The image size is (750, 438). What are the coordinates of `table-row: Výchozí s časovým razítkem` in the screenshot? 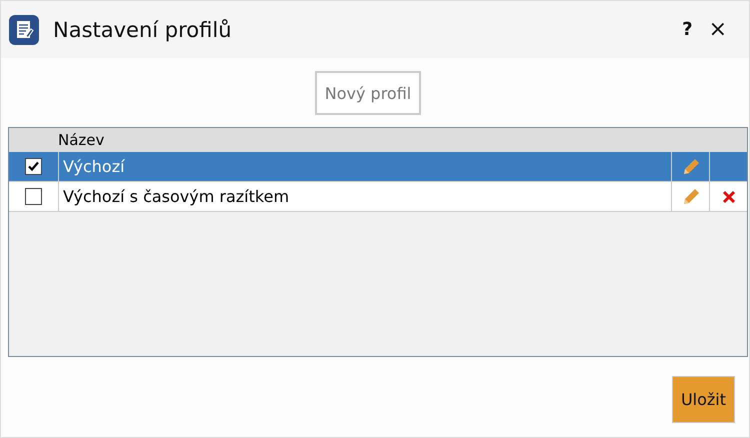 It's located at (378, 197).